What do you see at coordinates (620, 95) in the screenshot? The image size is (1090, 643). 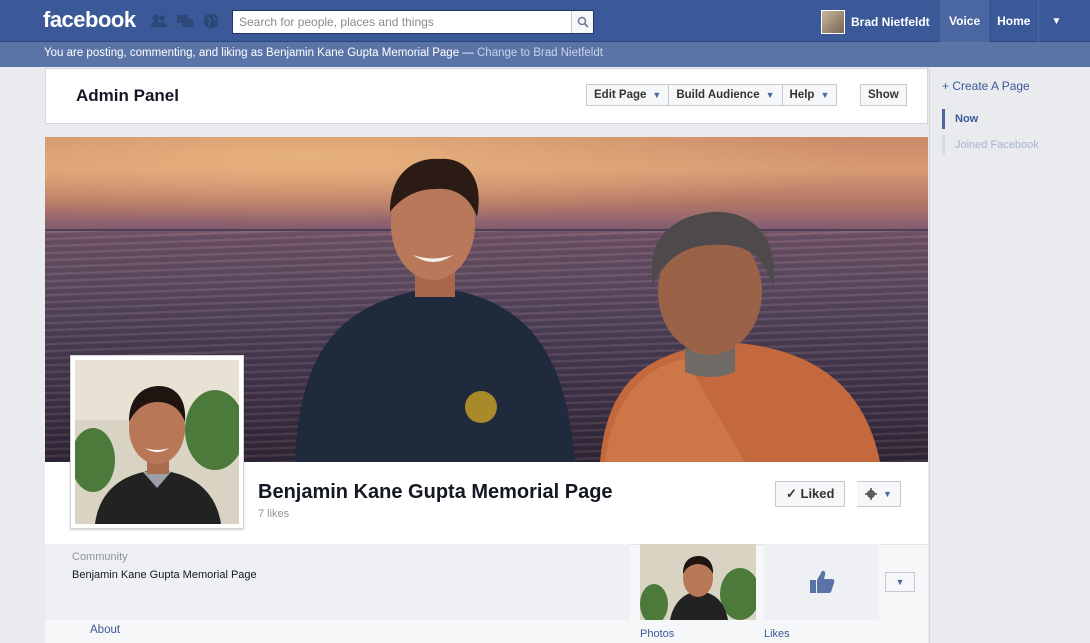 I see `edit-page-label: Edit Page` at bounding box center [620, 95].